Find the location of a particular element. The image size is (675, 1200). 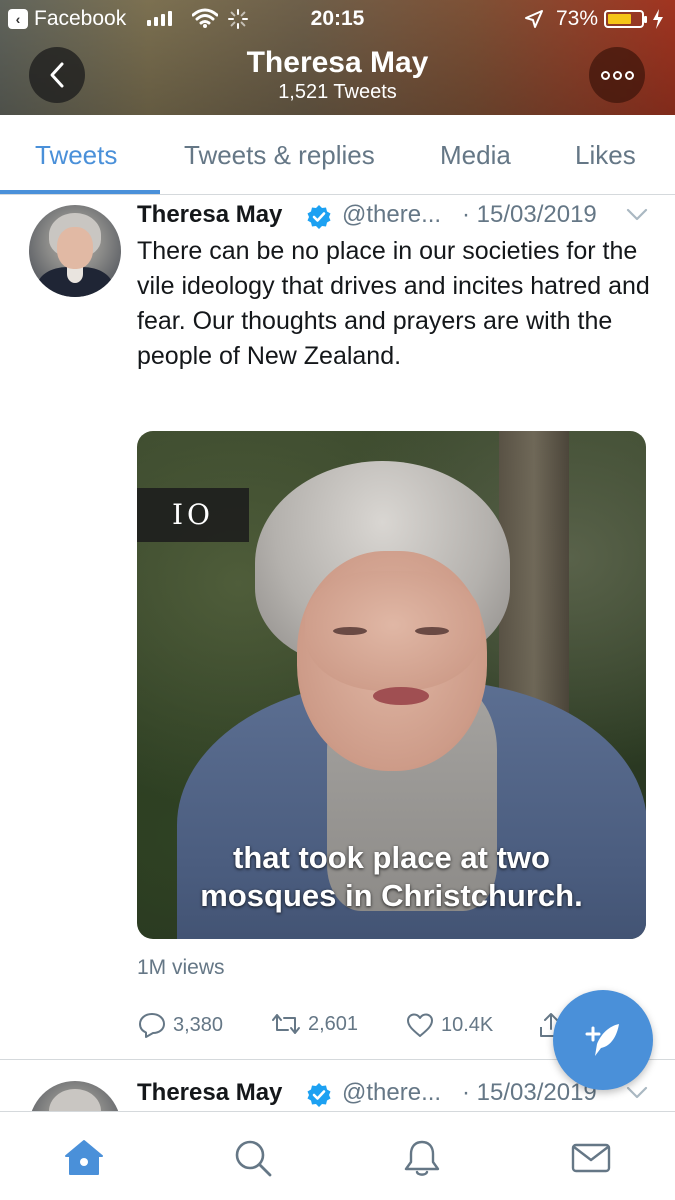

profile-tabs: Tweets Tweets & replies Media Likes is located at coordinates (337, 155).